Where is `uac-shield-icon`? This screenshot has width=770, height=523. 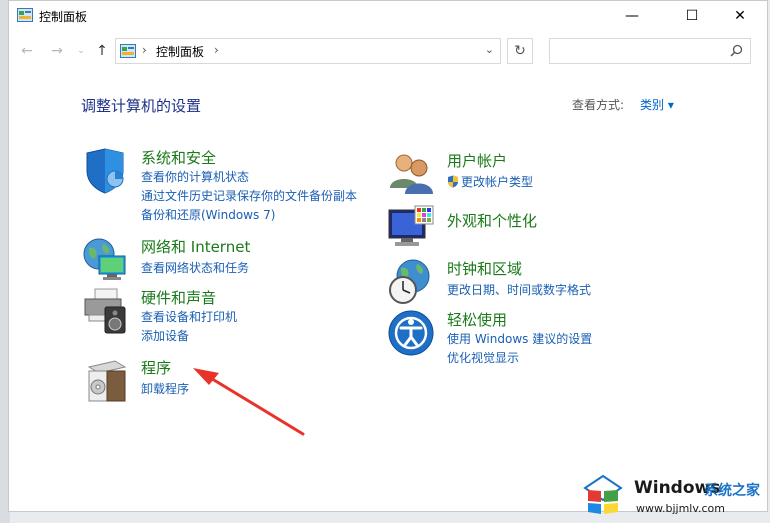 uac-shield-icon is located at coordinates (453, 181).